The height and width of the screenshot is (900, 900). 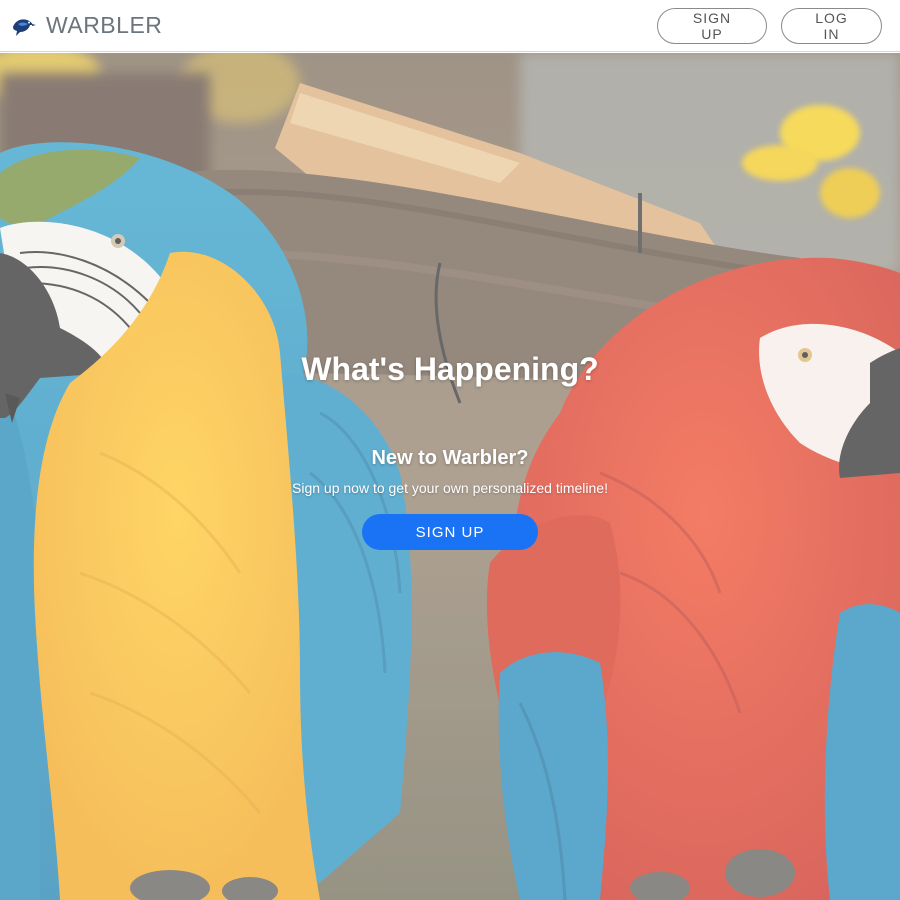 I want to click on hero-signup-button: SIGN UP, so click(x=450, y=532).